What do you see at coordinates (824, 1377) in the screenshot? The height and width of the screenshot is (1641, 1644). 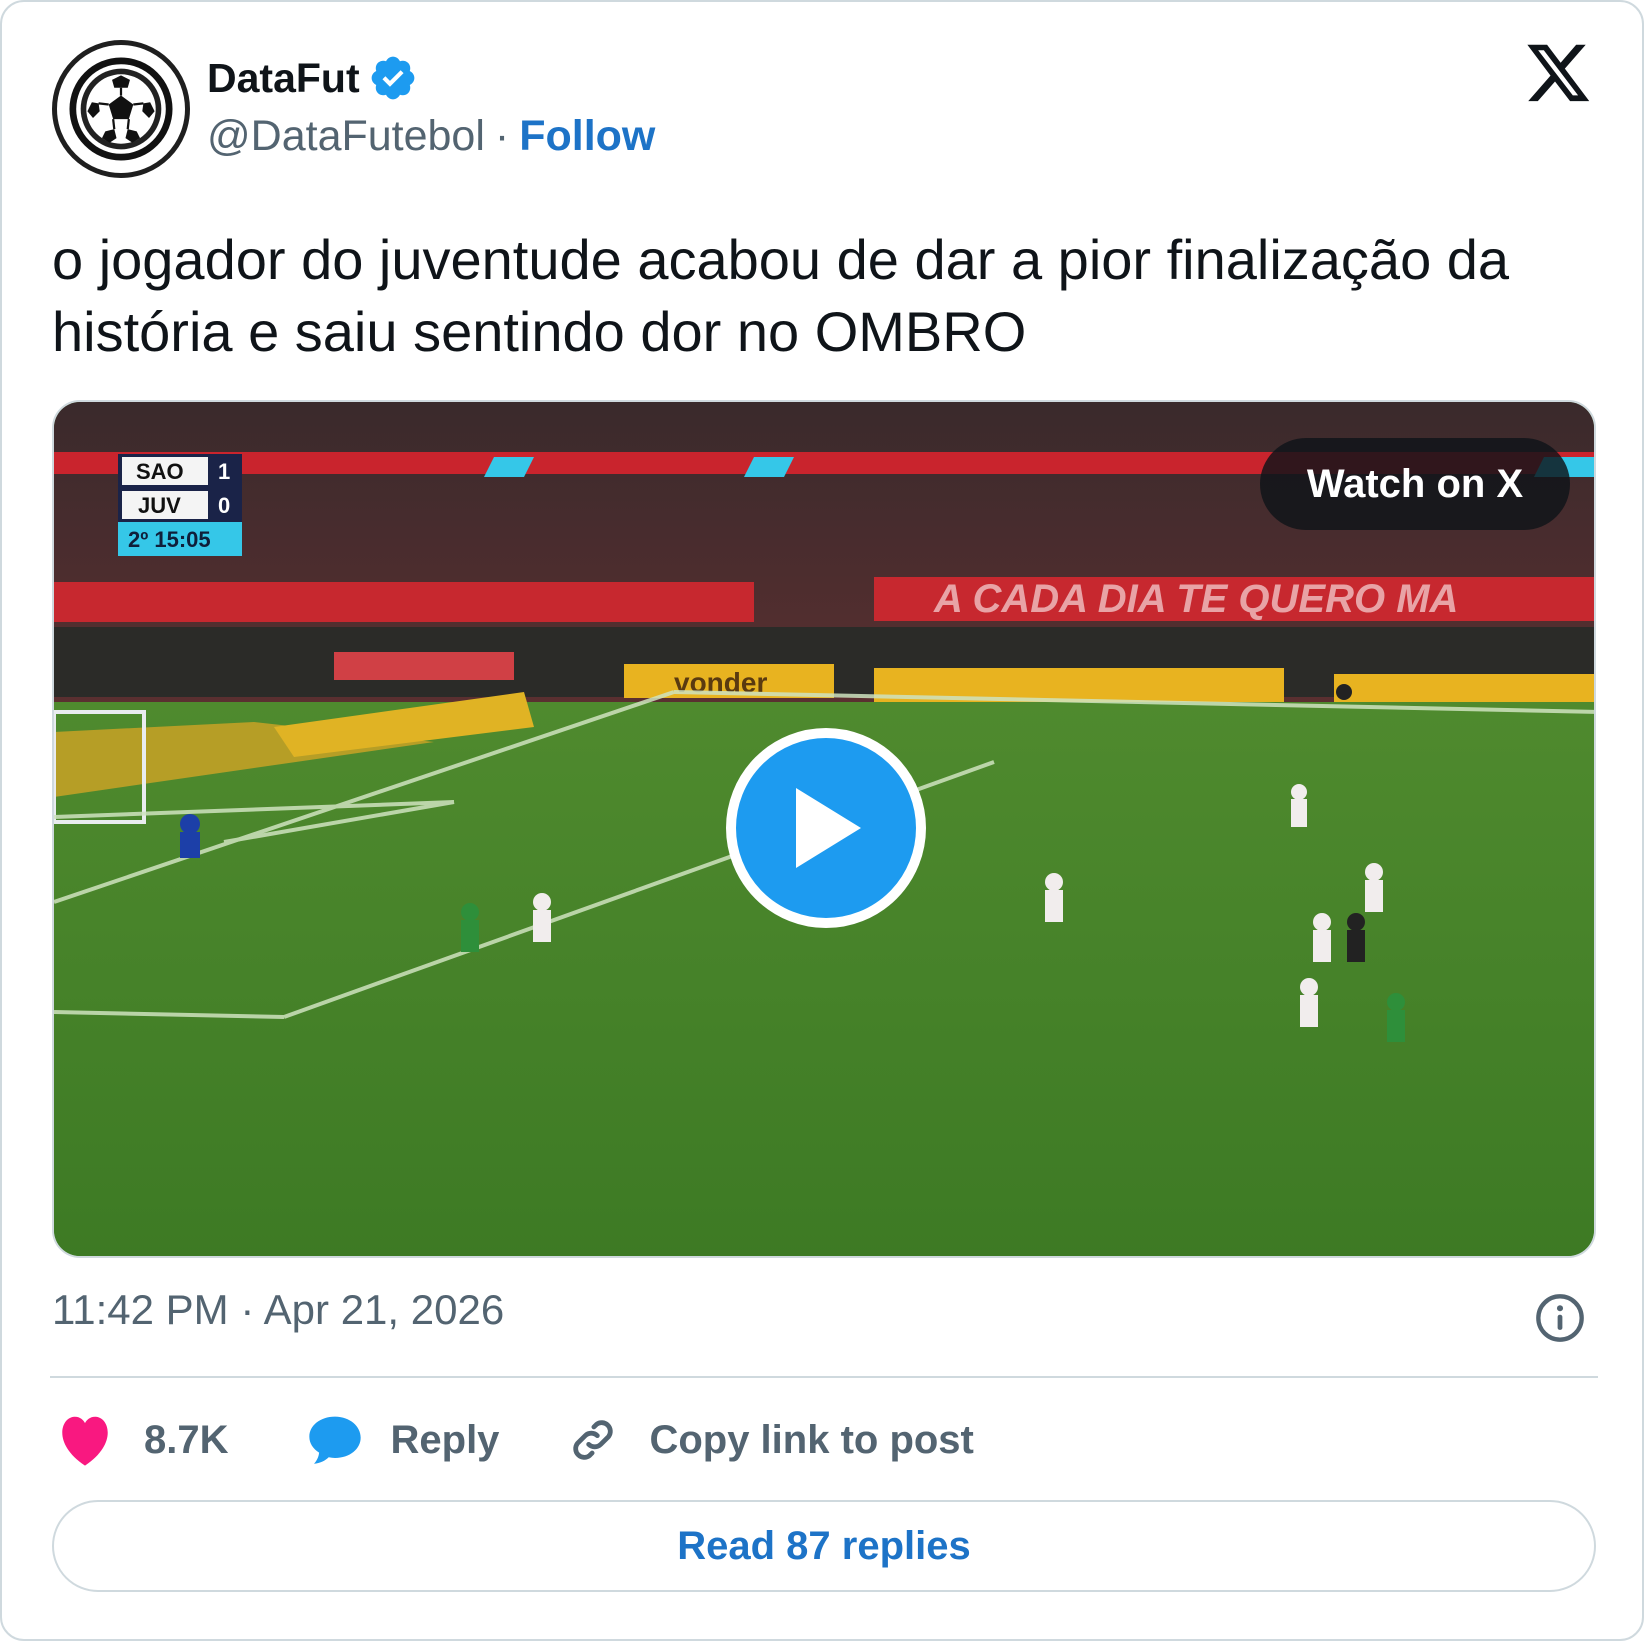 I see `divider` at bounding box center [824, 1377].